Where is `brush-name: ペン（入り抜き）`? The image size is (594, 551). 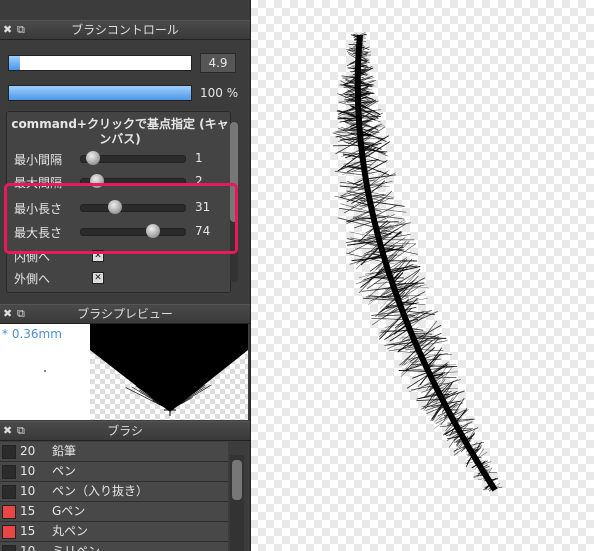
brush-name: ペン（入り抜き） is located at coordinates (100, 491).